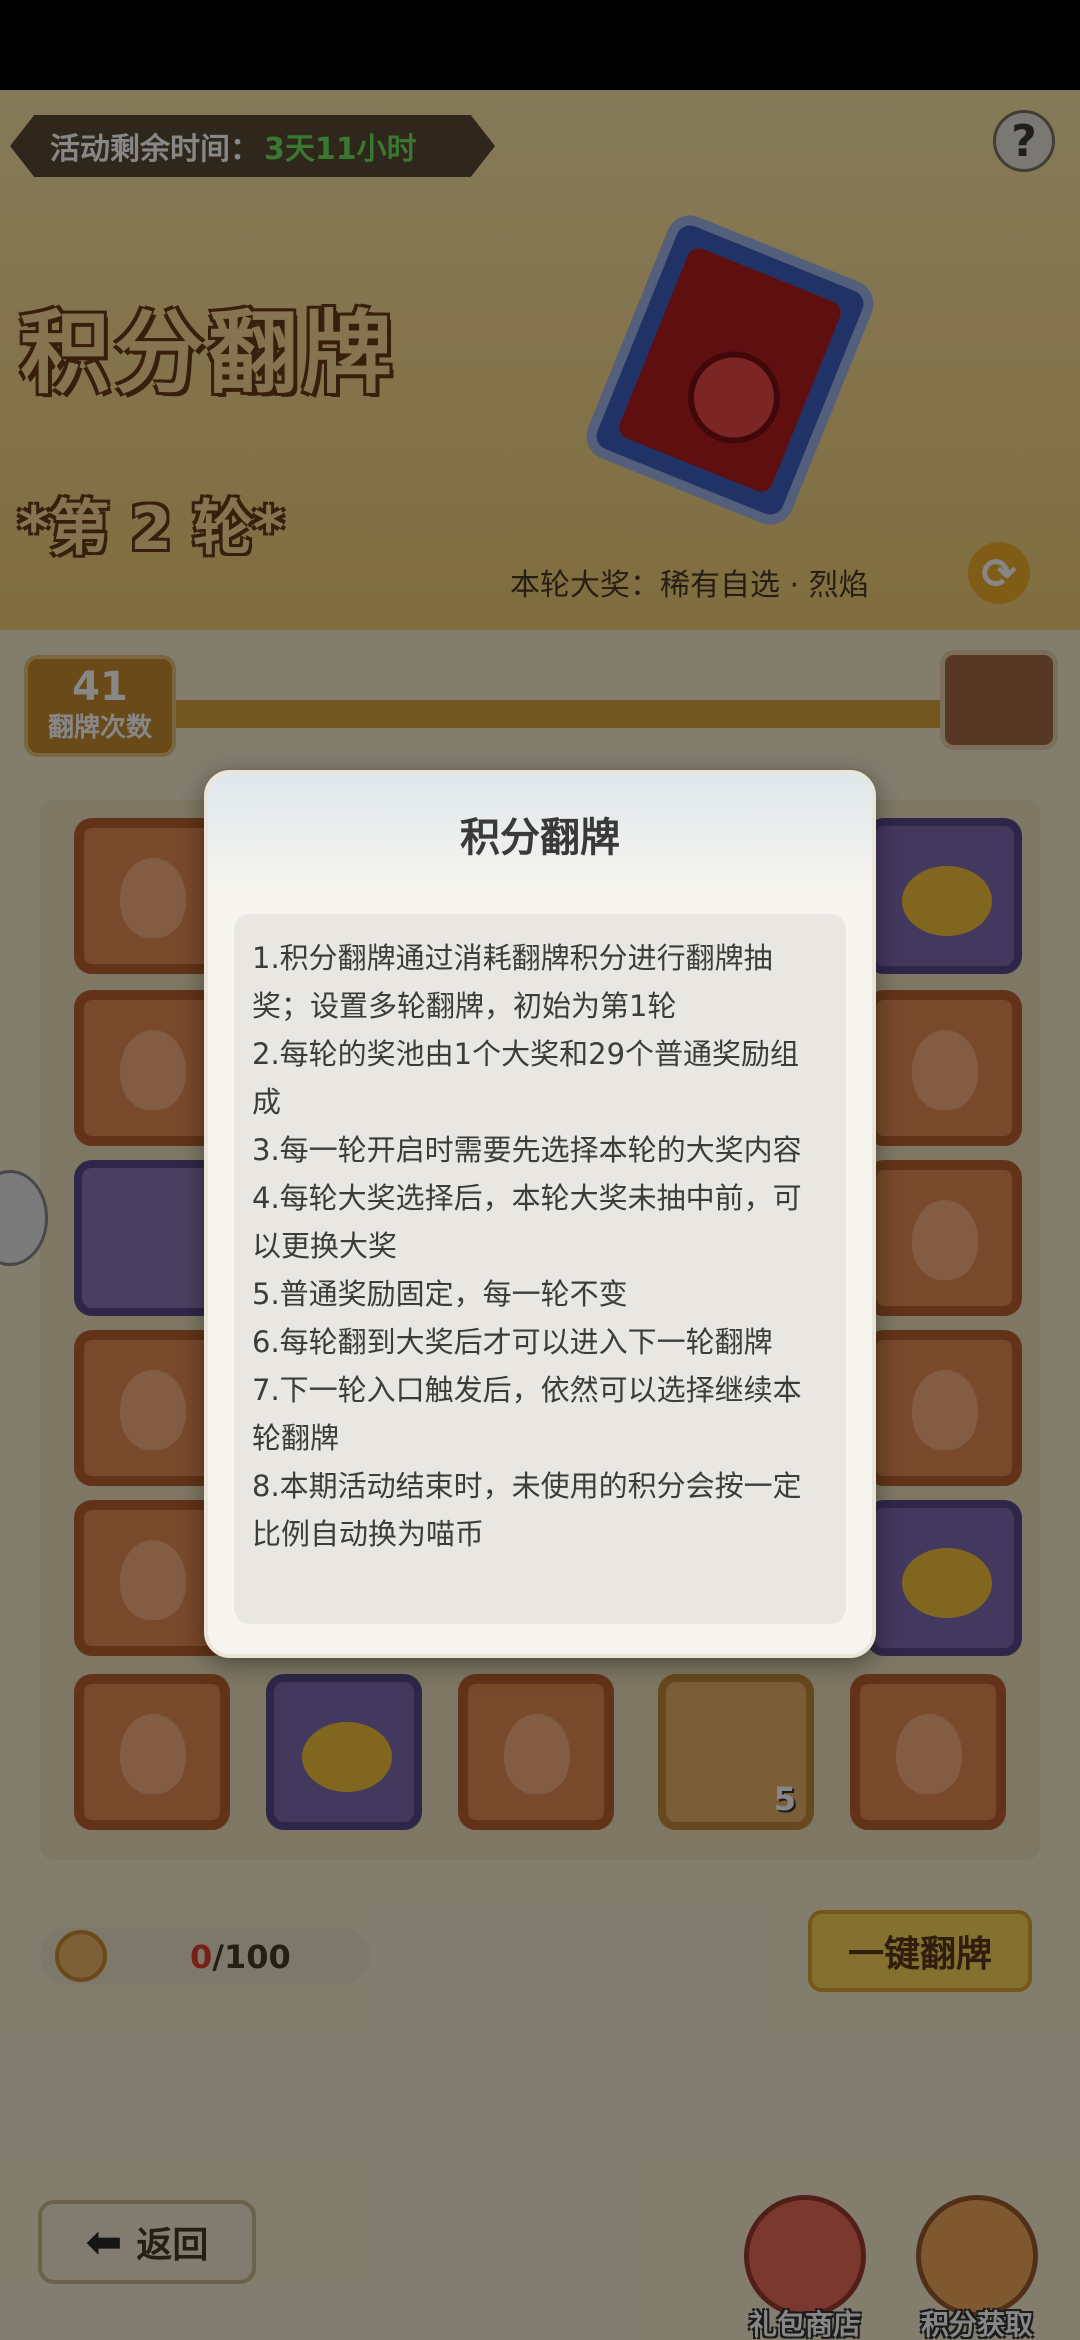  I want to click on rule-item: 7.下一轮入口触发后，依然可以选择继续本轮翻牌, so click(527, 1414).